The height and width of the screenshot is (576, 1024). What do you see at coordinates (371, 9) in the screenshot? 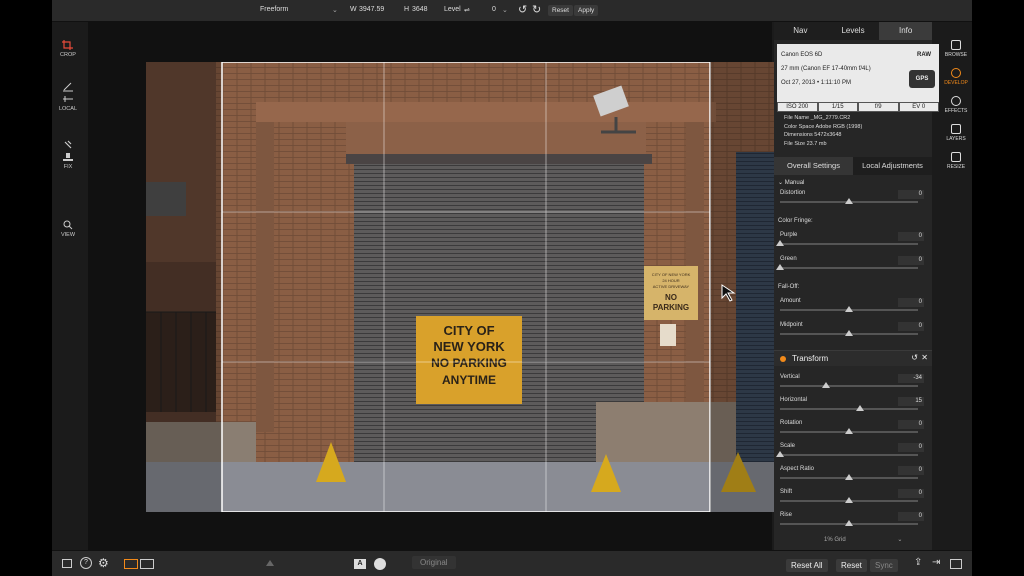
I see `width-field: 3947.59` at bounding box center [371, 9].